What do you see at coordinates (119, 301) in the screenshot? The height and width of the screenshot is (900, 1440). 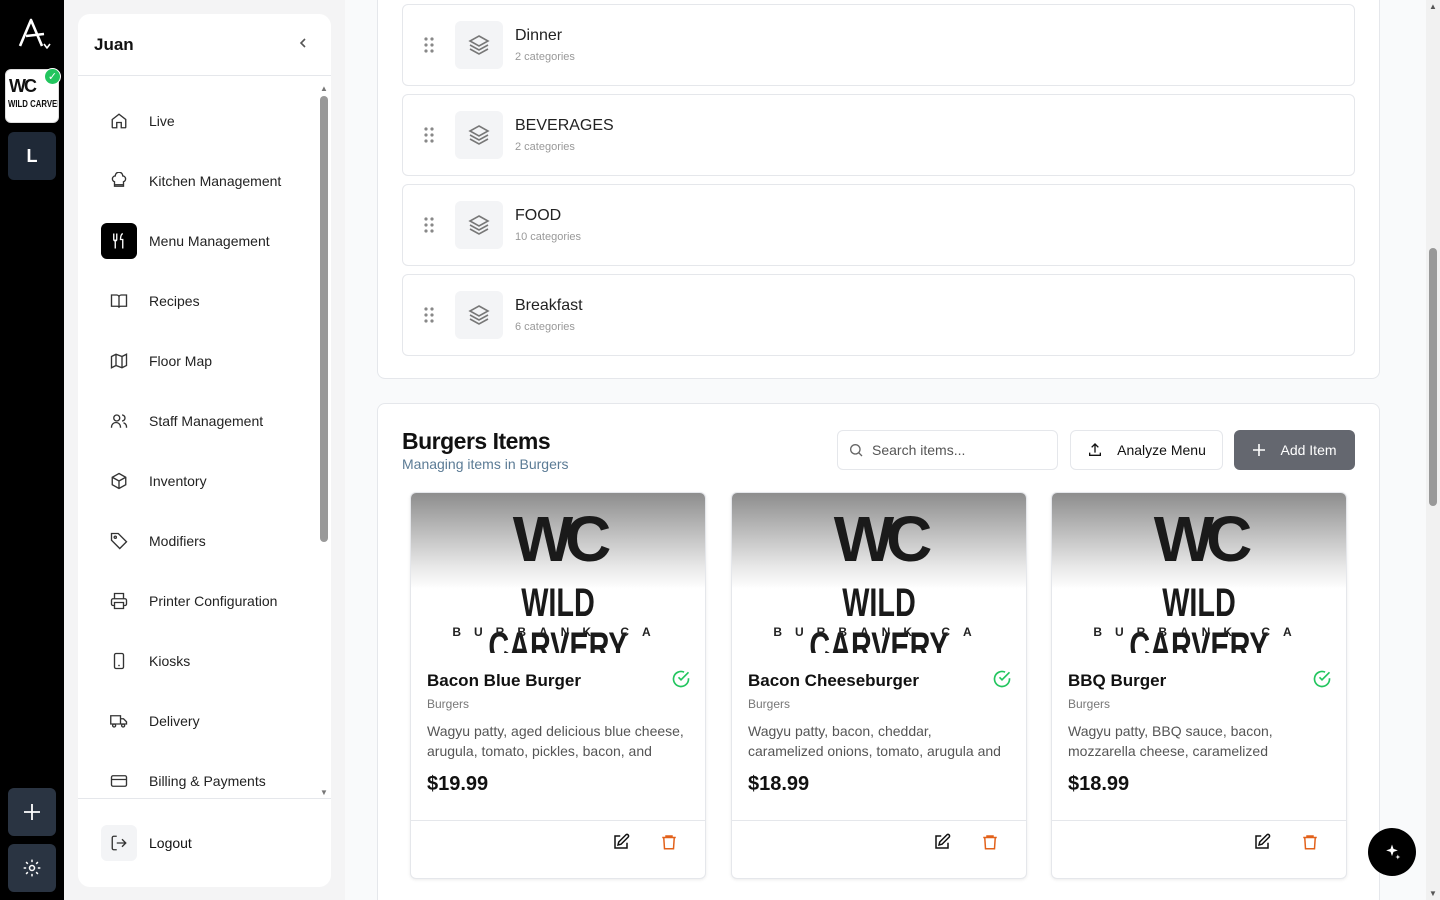 I see `book-icon` at bounding box center [119, 301].